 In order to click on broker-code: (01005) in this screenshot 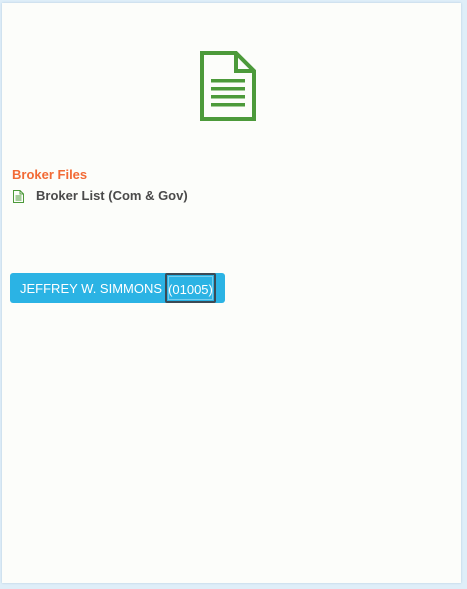, I will do `click(190, 288)`.